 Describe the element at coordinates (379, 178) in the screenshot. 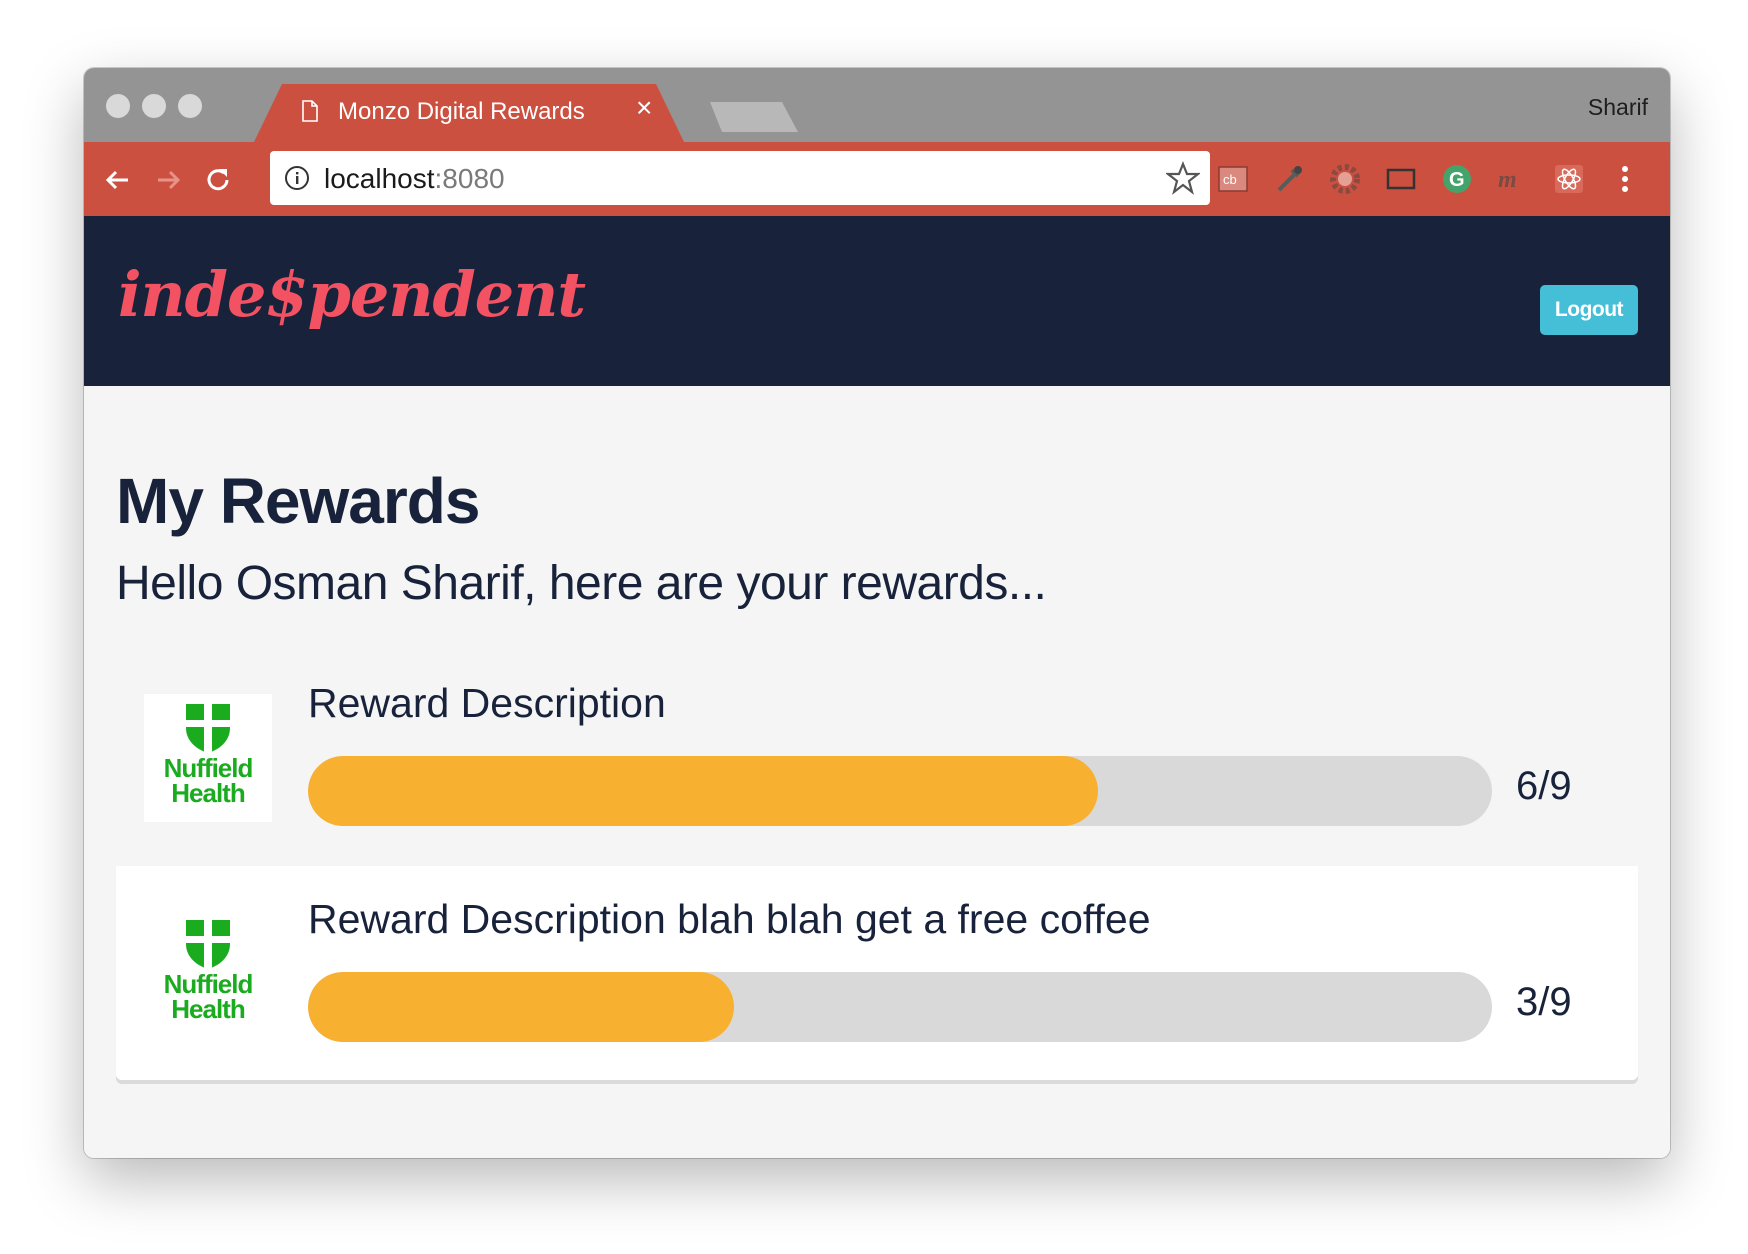

I see `url-host: localhost` at that location.